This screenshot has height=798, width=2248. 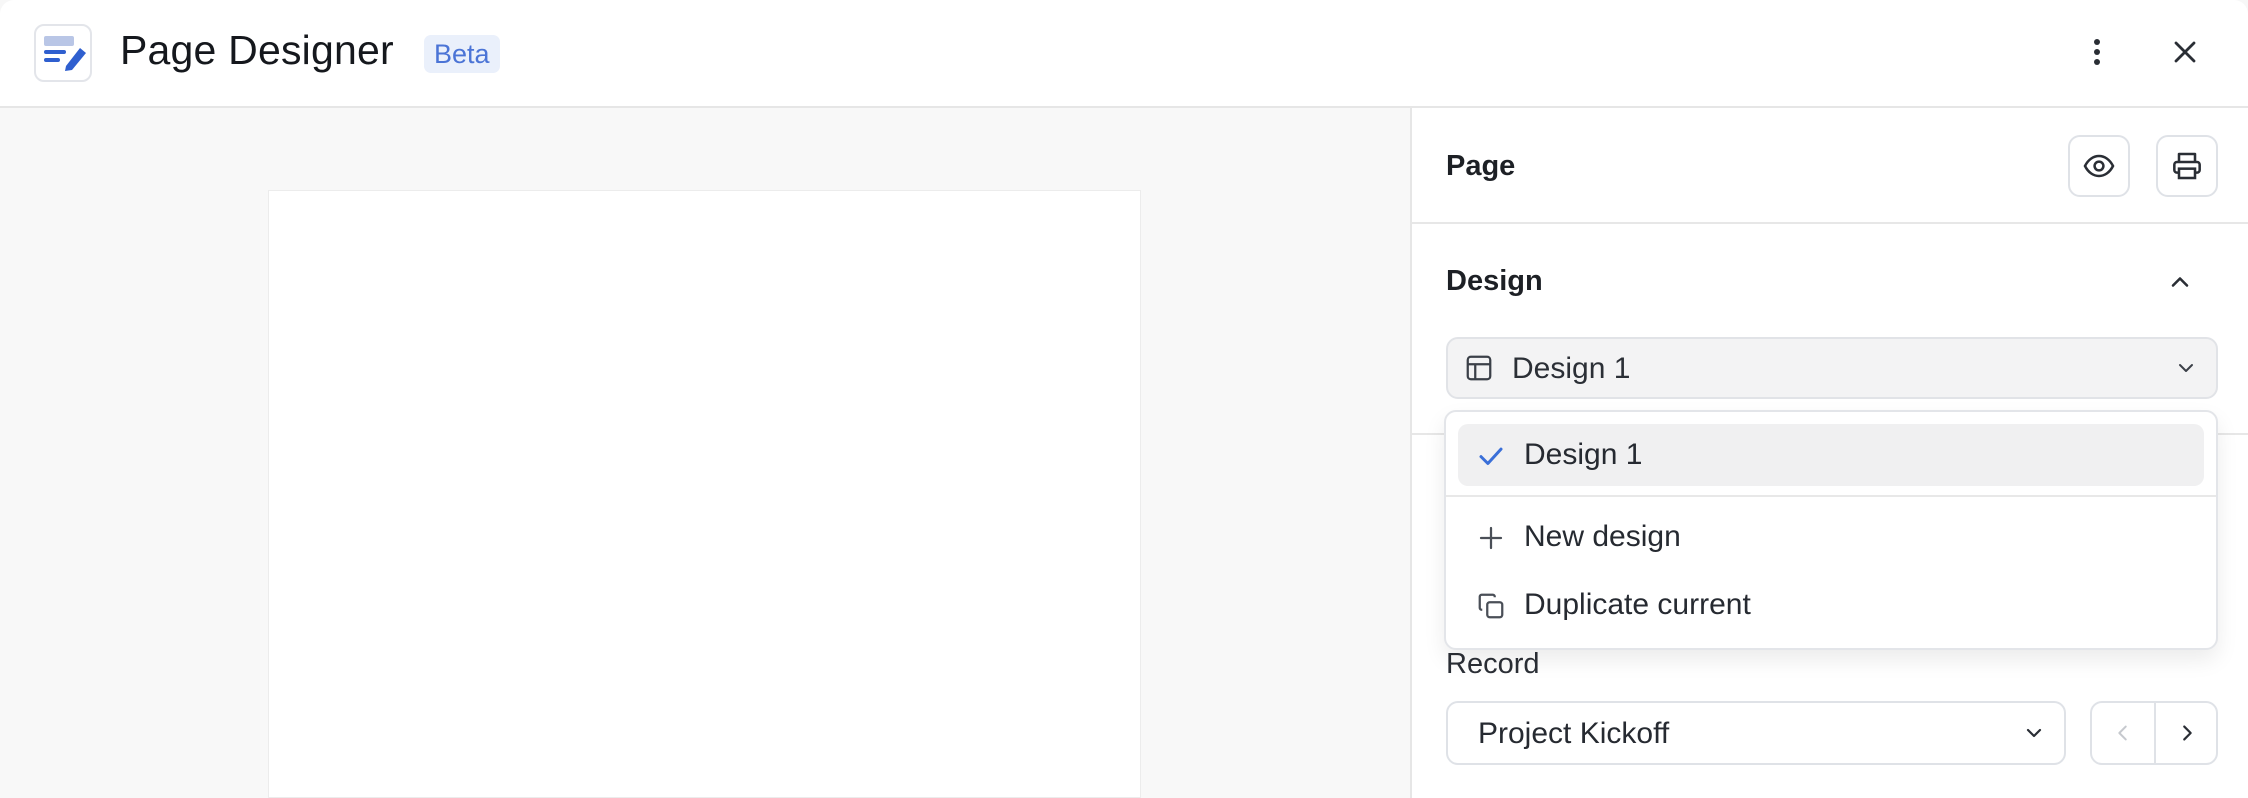 I want to click on app-title: Page Designer, so click(x=257, y=50).